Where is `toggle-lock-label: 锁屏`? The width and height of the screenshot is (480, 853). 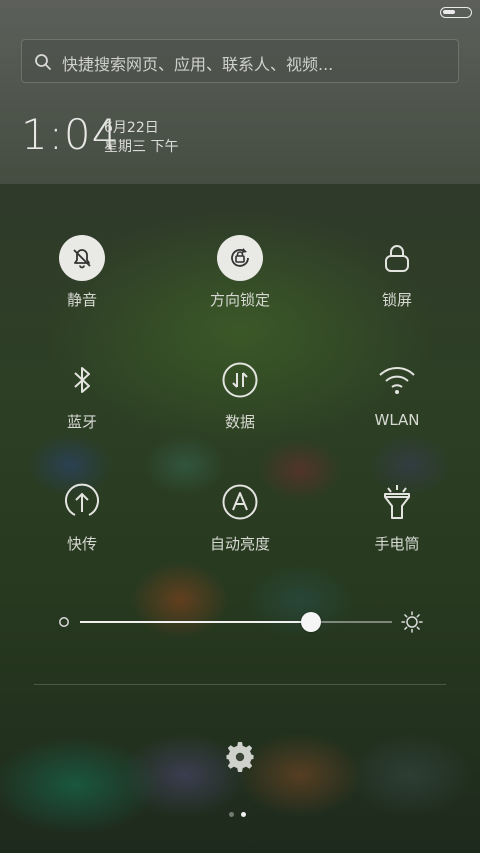 toggle-lock-label: 锁屏 is located at coordinates (396, 300).